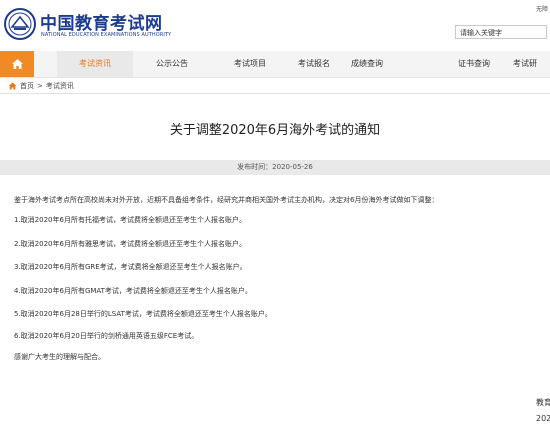 The image size is (550, 424). I want to click on nav-item-research: 考试研, so click(530, 64).